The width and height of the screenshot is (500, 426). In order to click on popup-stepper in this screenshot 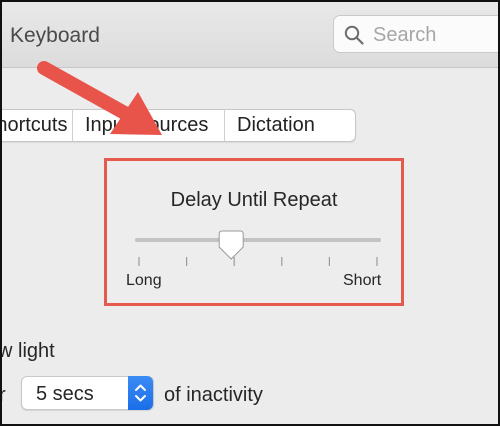, I will do `click(140, 393)`.